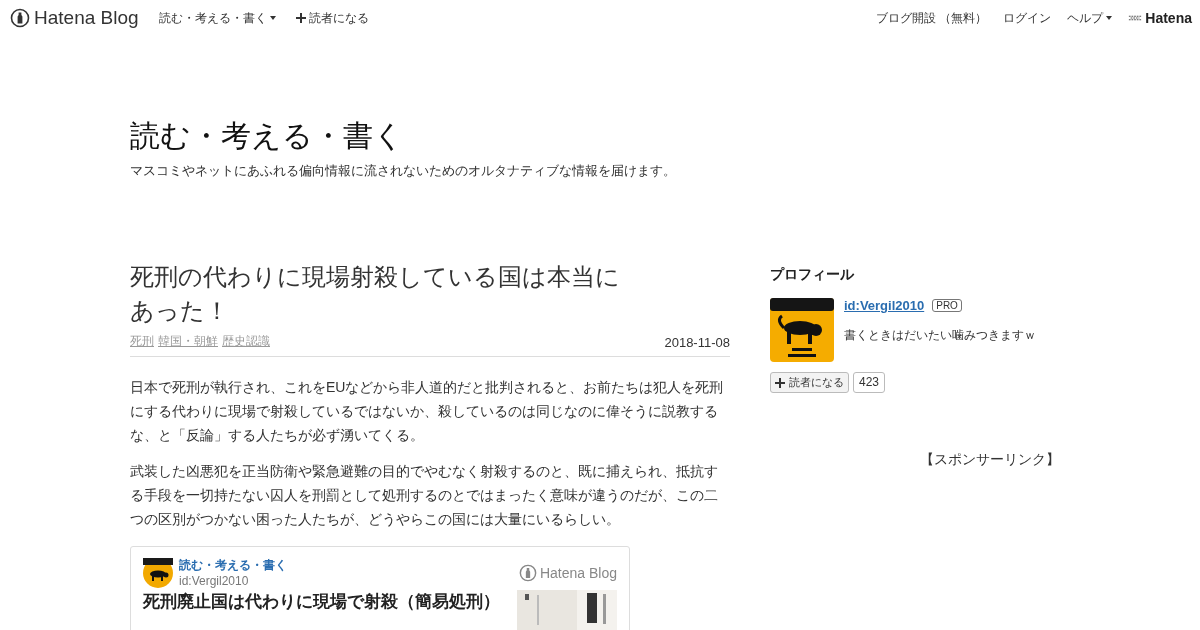  What do you see at coordinates (947, 305) in the screenshot?
I see `pro-badge: PRO` at bounding box center [947, 305].